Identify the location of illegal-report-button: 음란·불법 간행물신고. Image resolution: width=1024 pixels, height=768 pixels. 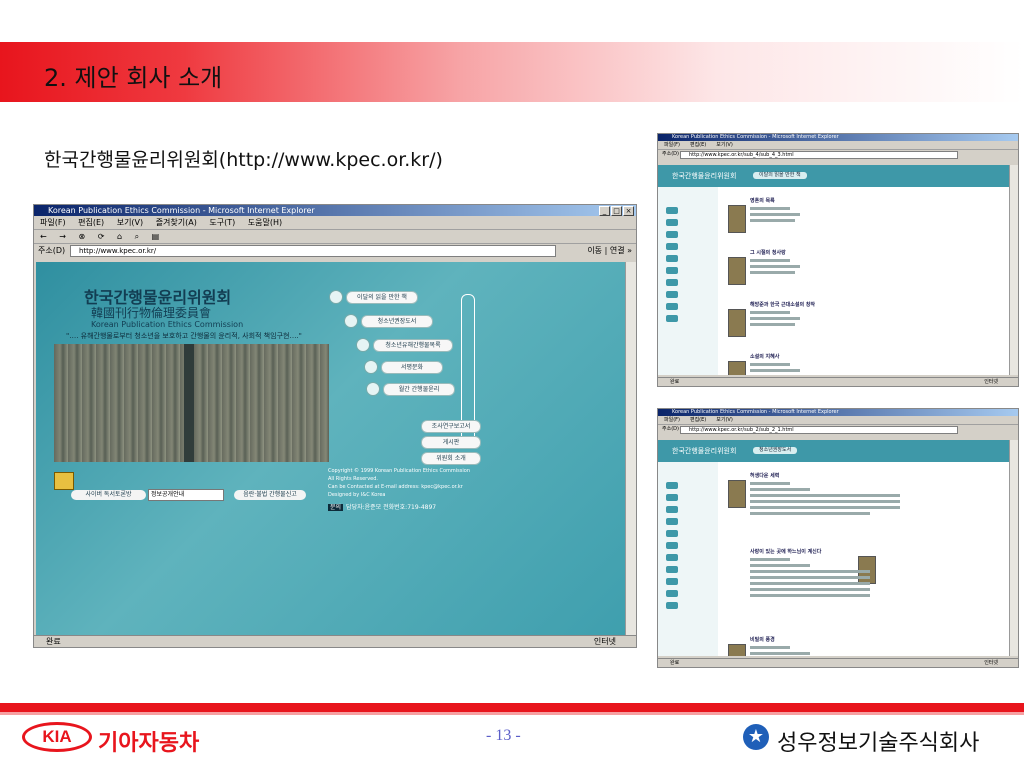
(270, 495).